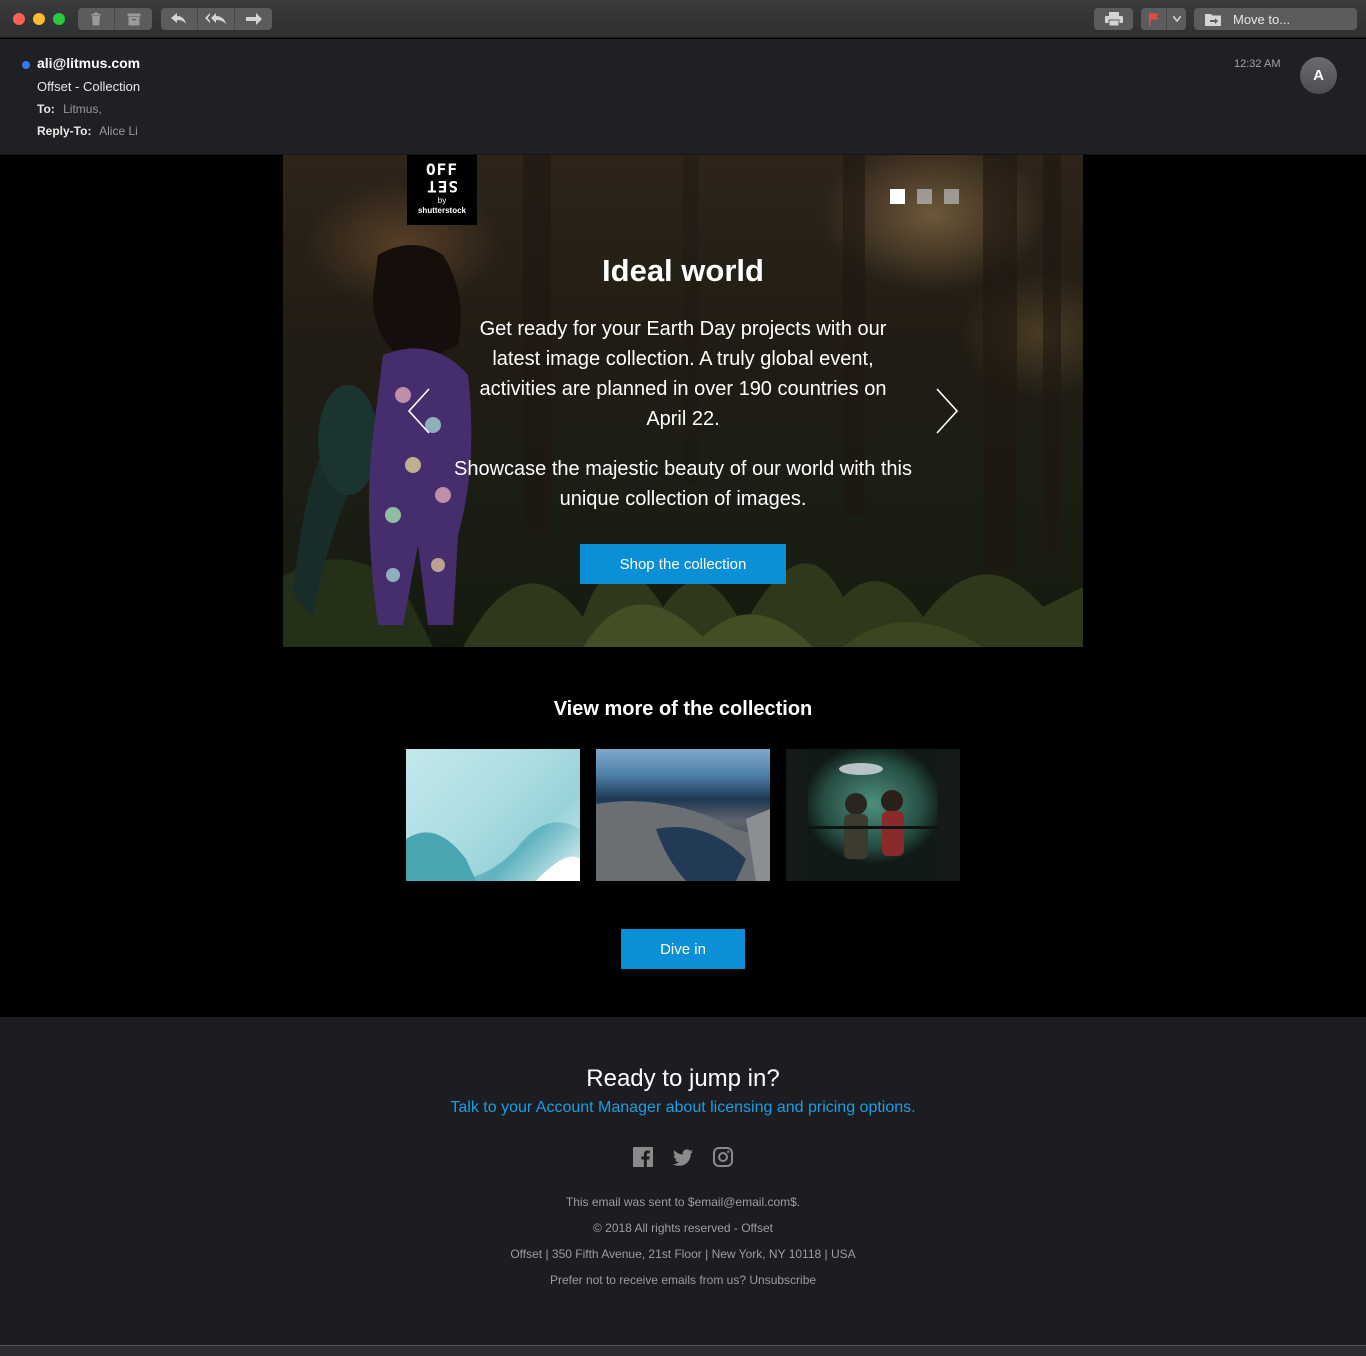 This screenshot has width=1366, height=1356. I want to click on to-recipient: Litmus,, so click(82, 109).